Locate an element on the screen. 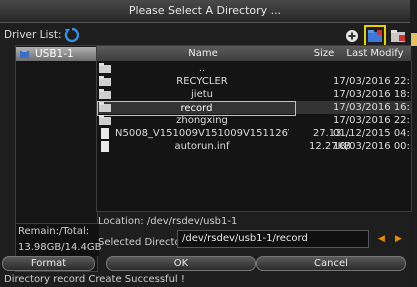 Image resolution: width=417 pixels, height=287 pixels. usb-drive-icon is located at coordinates (24, 53).